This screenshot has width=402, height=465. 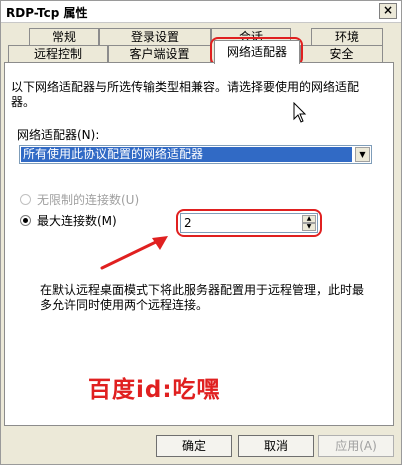 I want to click on tab-logon-settings: 登录设置, so click(x=155, y=36).